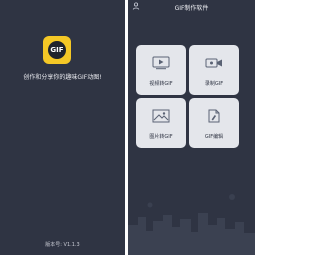  I want to click on splash-tagline: 创作和分享你的趣味GIF动图!, so click(62, 77).